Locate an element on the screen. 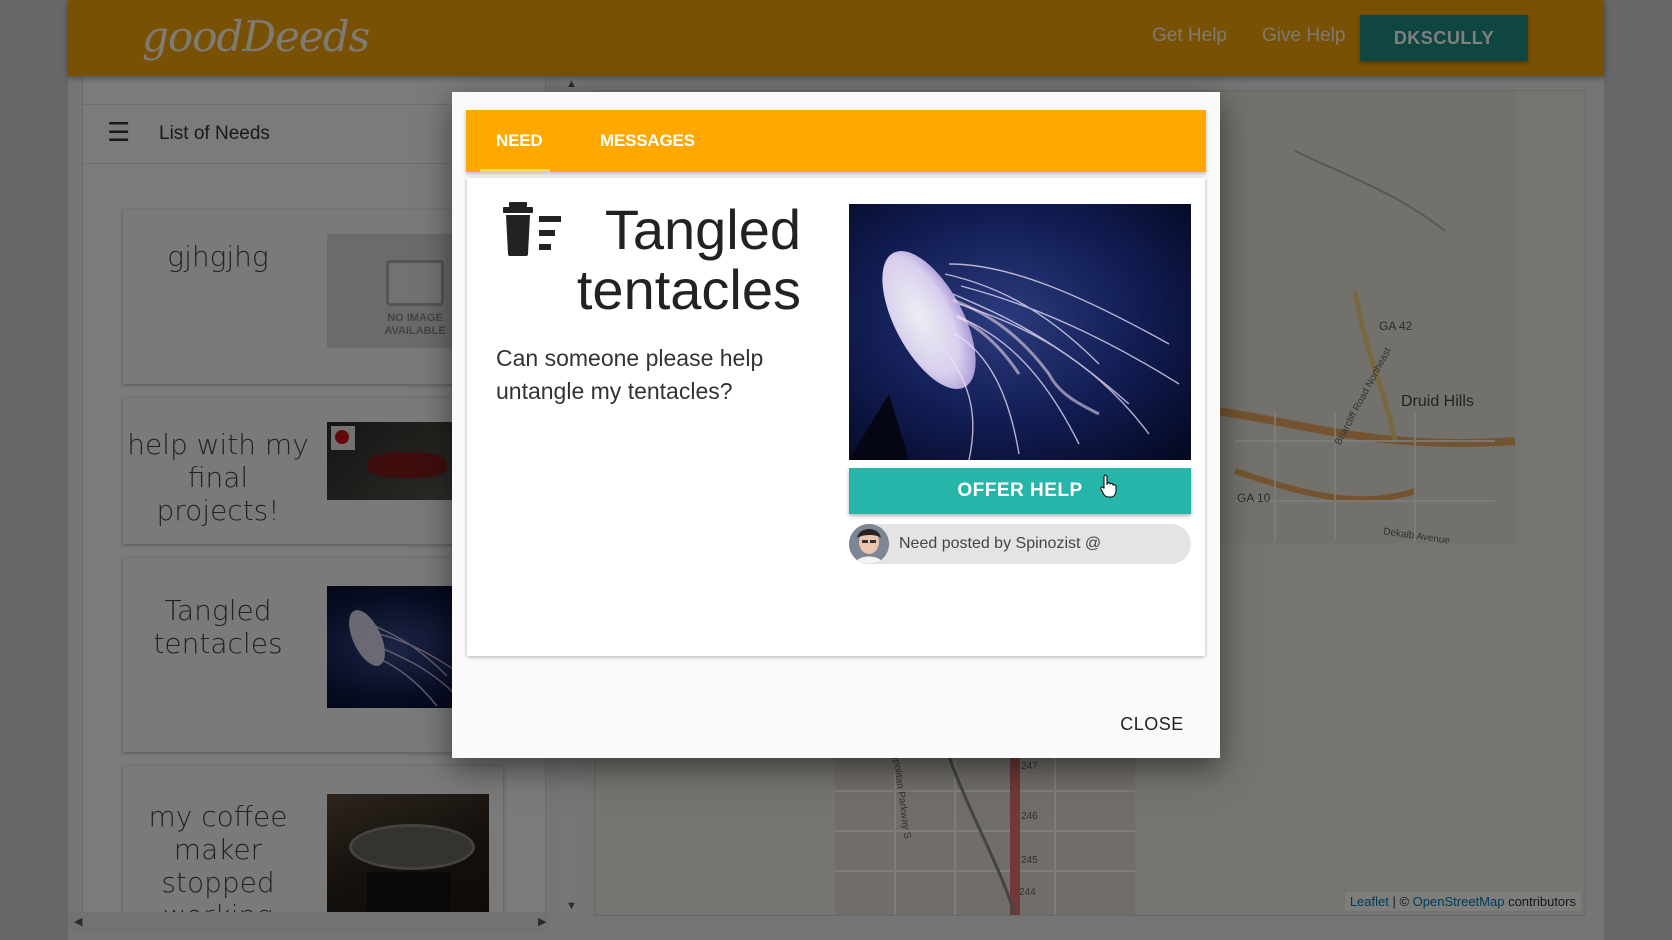 The height and width of the screenshot is (940, 1672). user-avatar-icon is located at coordinates (869, 544).